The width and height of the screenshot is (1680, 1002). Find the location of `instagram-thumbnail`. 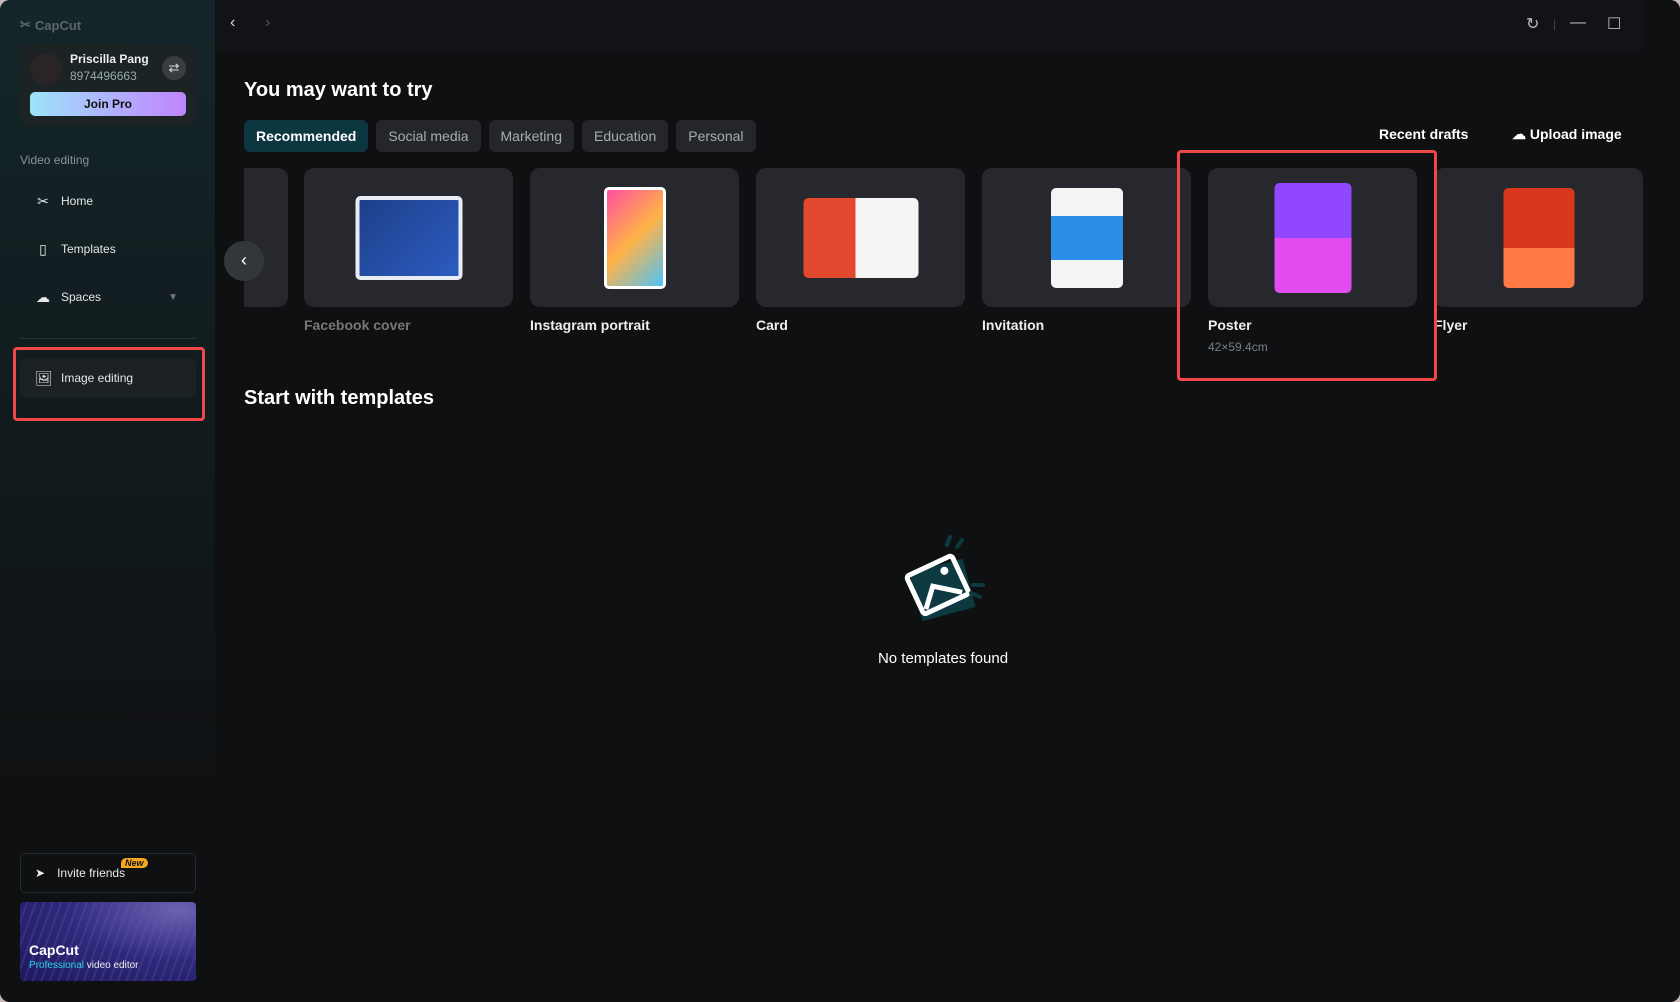

instagram-thumbnail is located at coordinates (634, 237).